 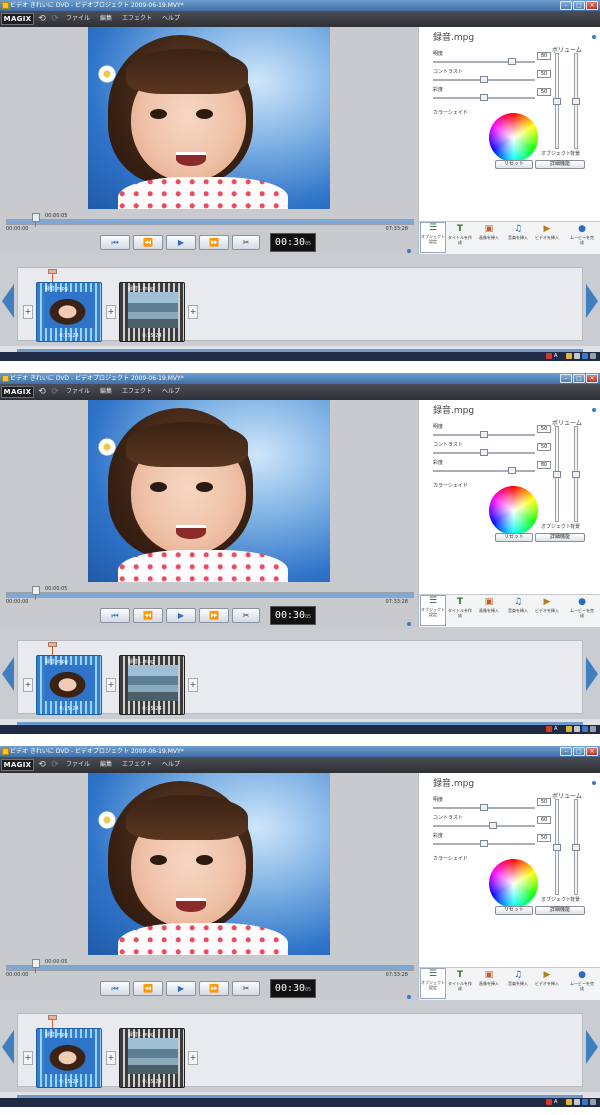 What do you see at coordinates (484, 471) in the screenshot?
I see `saturation-track` at bounding box center [484, 471].